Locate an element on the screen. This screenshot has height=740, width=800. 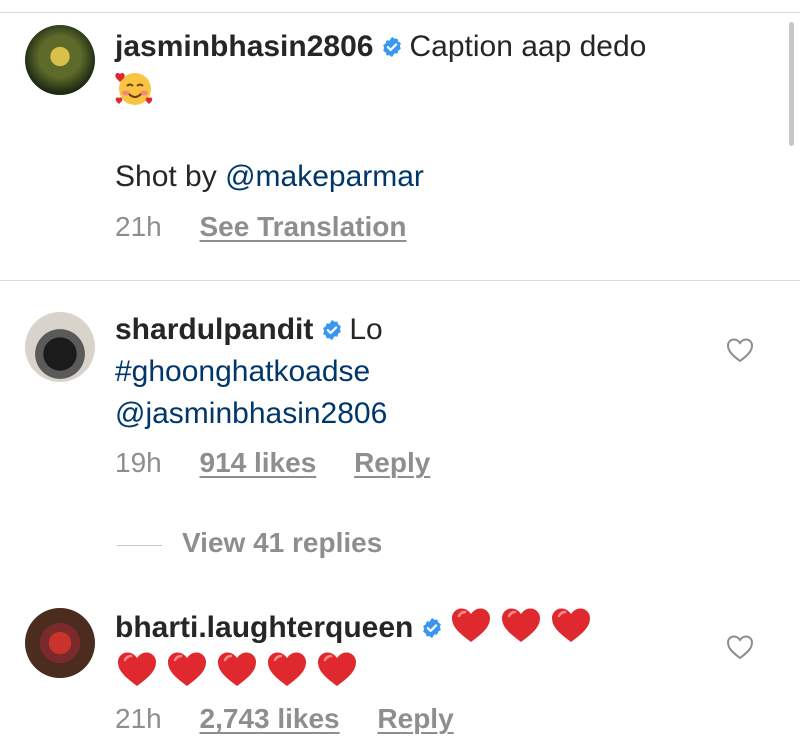
username: jasminbhasin2806 is located at coordinates (244, 46).